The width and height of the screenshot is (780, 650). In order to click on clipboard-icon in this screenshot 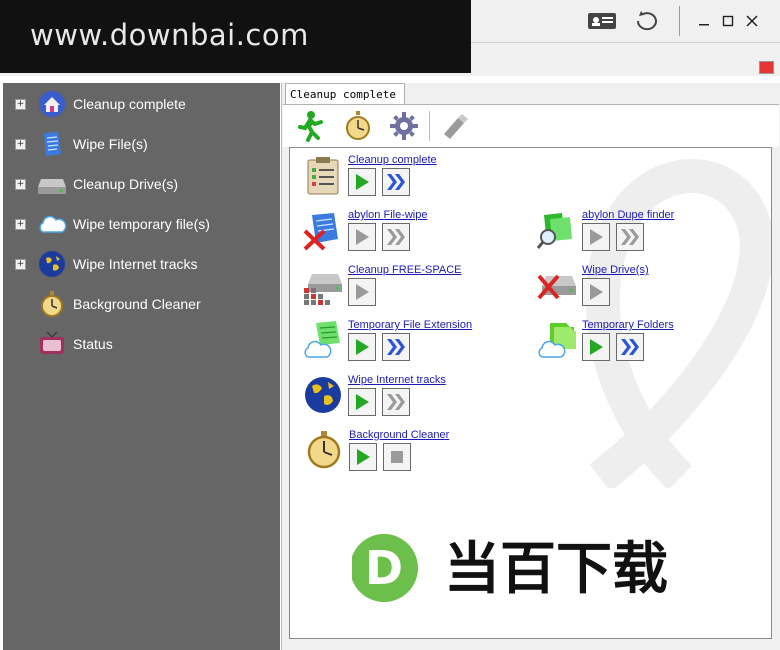, I will do `click(323, 176)`.